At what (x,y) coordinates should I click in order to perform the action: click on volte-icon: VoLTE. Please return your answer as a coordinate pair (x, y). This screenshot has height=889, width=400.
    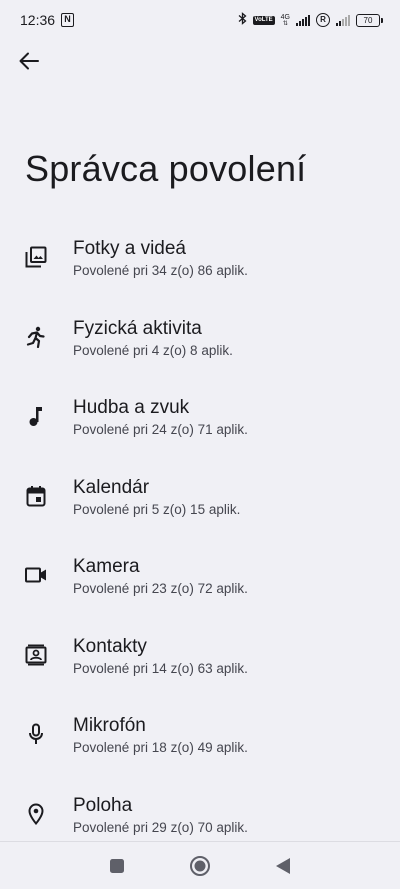
    Looking at the image, I should click on (263, 20).